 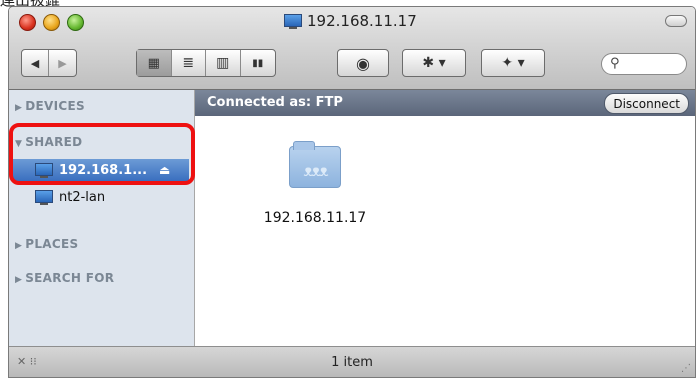 I want to click on window-title: 192.168.11.17, so click(x=350, y=21).